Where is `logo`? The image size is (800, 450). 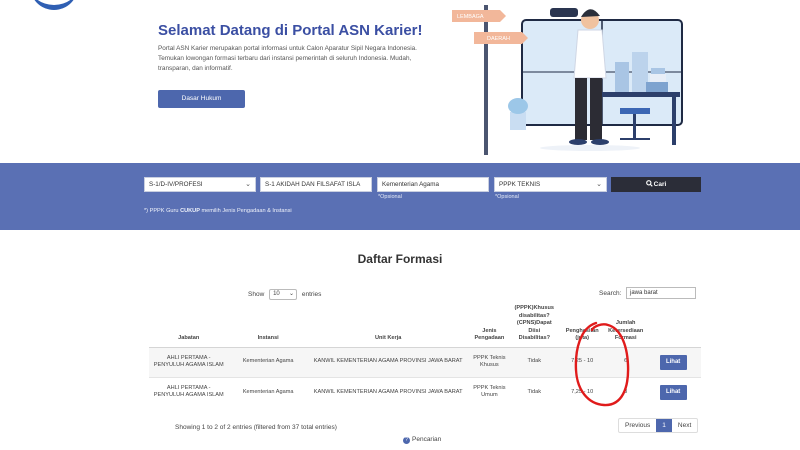
logo is located at coordinates (54, 5).